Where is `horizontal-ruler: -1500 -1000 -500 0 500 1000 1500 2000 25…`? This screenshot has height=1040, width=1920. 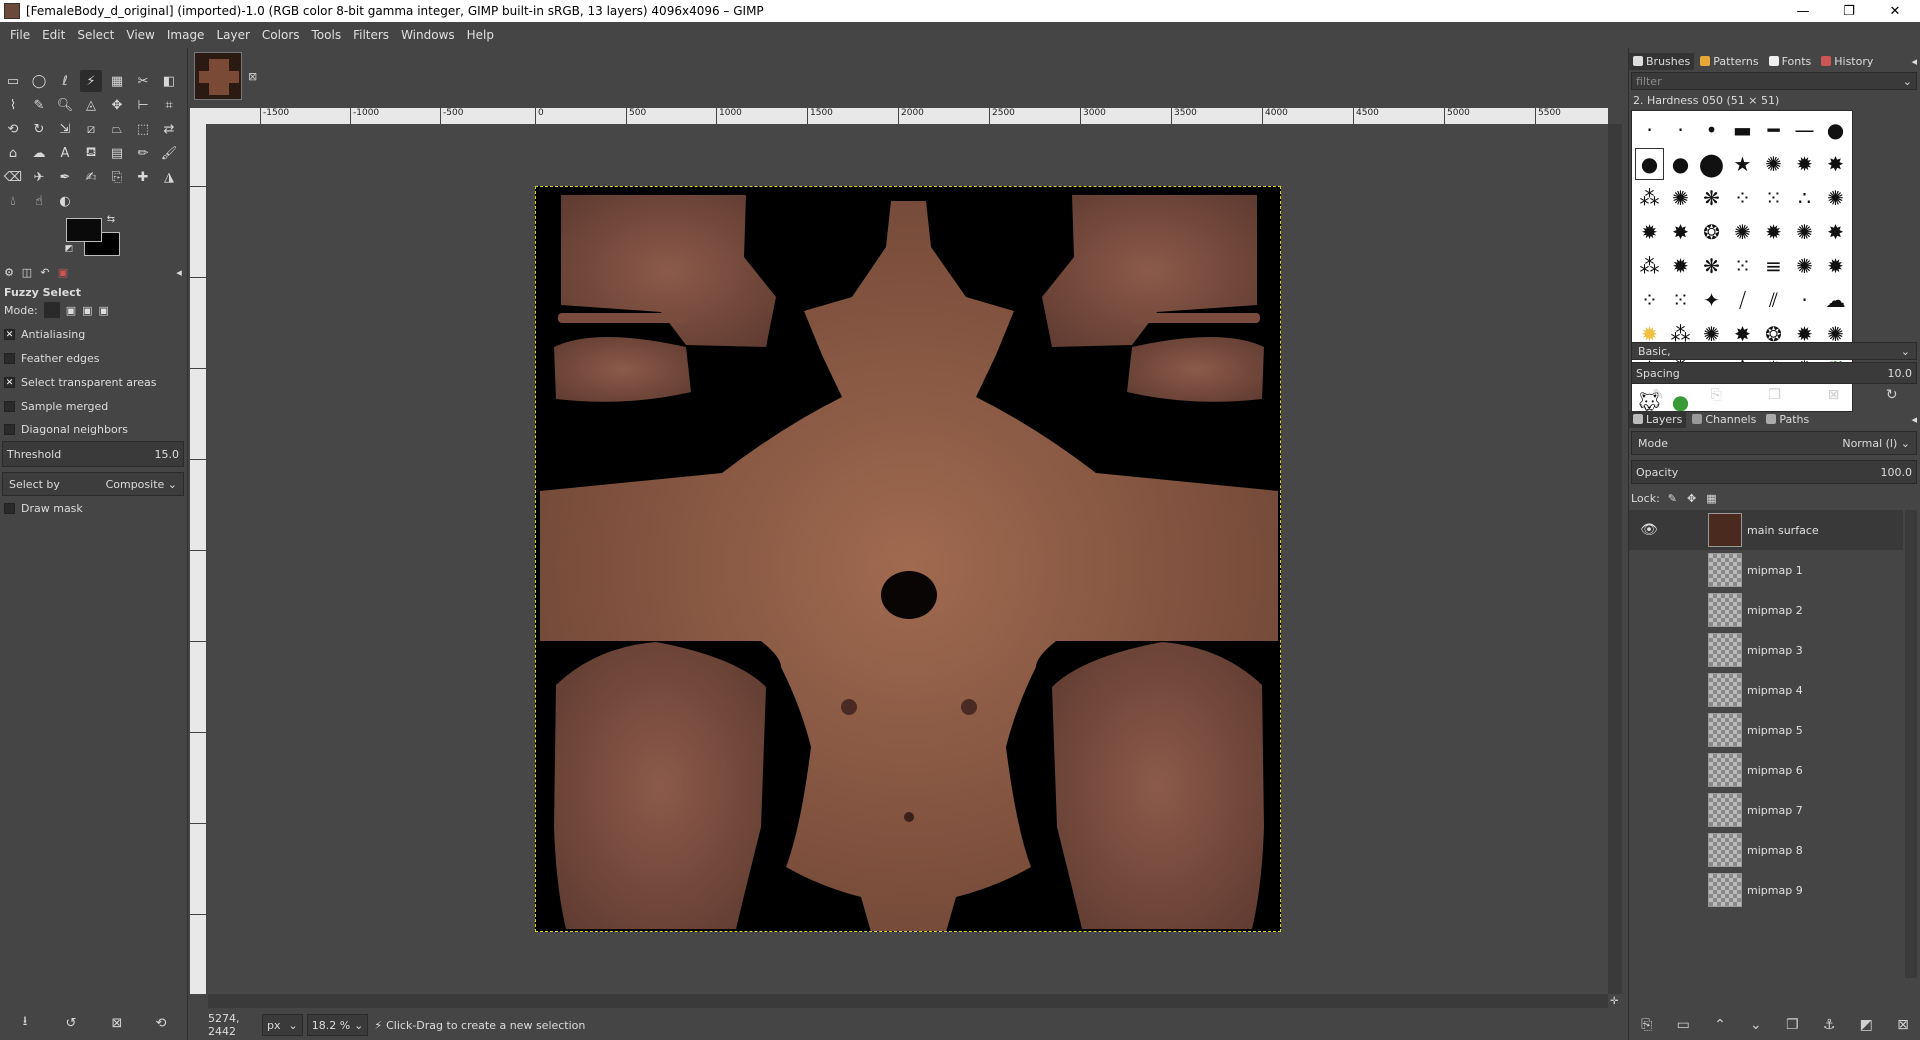 horizontal-ruler: -1500 -1000 -500 0 500 1000 1500 2000 25… is located at coordinates (908, 116).